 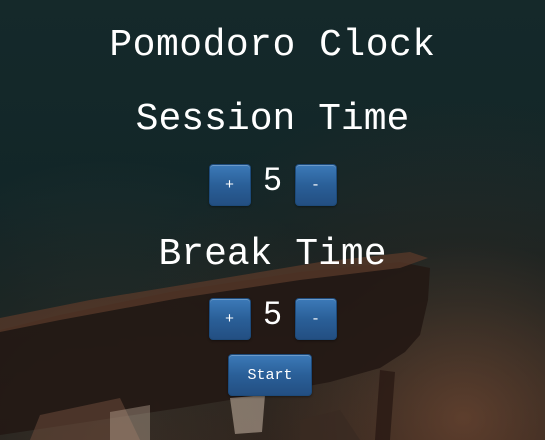 I want to click on session-time-controls: + 5 -, so click(x=272, y=183).